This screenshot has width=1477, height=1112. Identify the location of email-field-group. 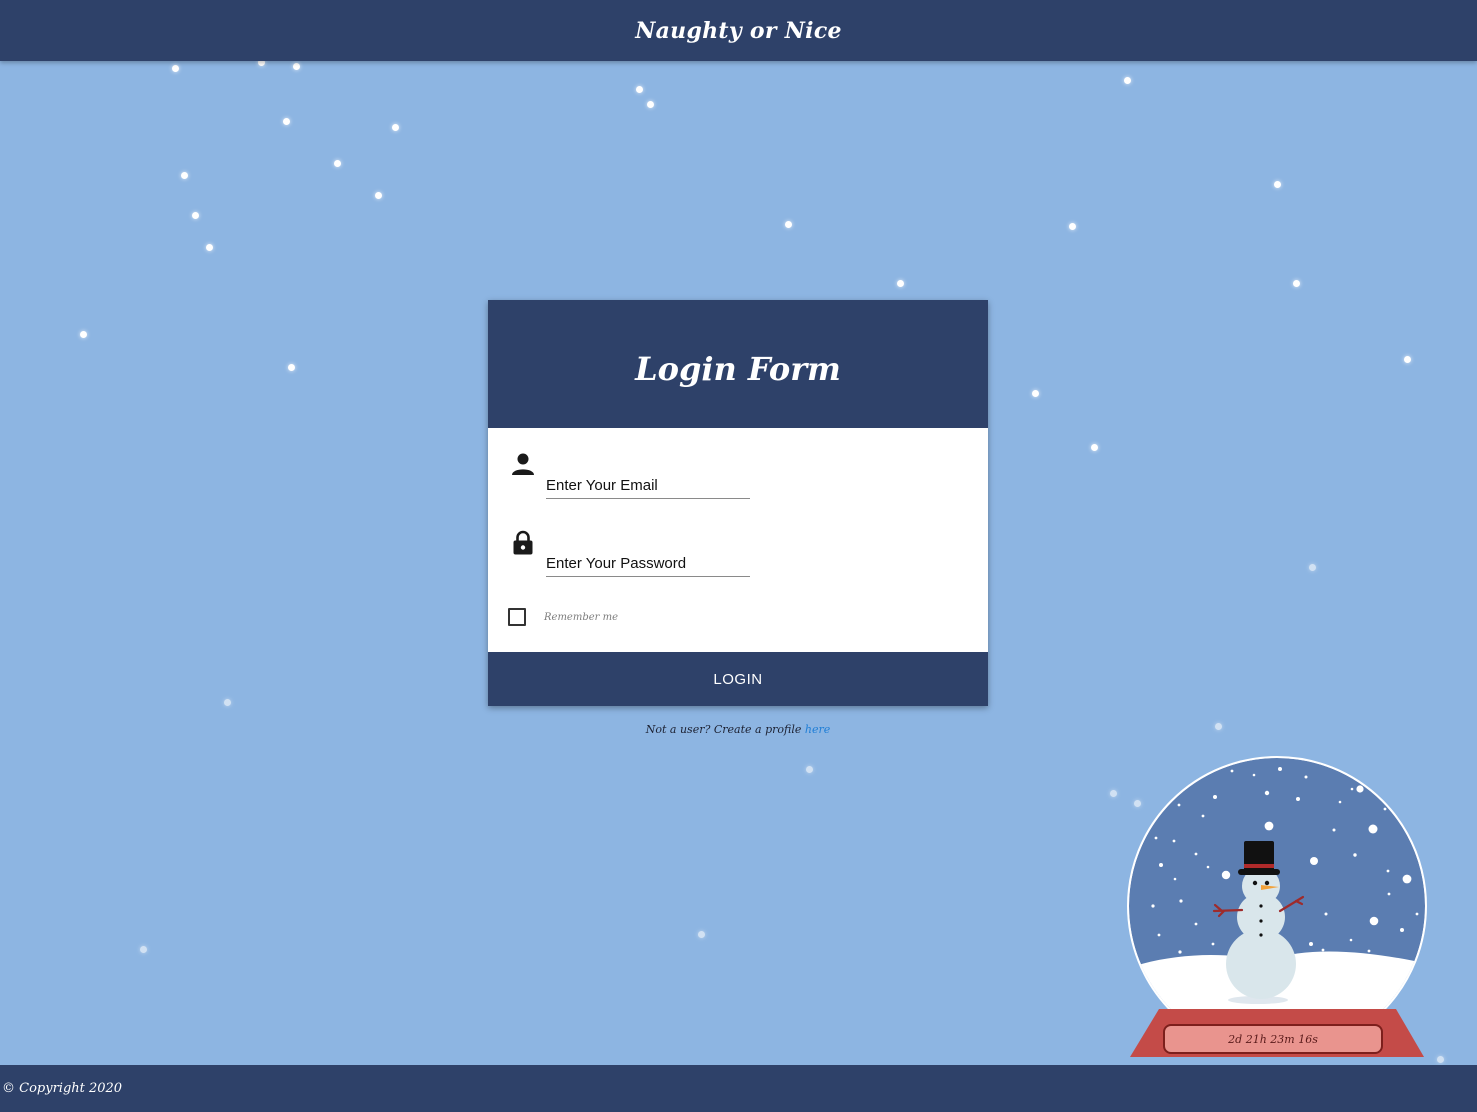
(633, 480).